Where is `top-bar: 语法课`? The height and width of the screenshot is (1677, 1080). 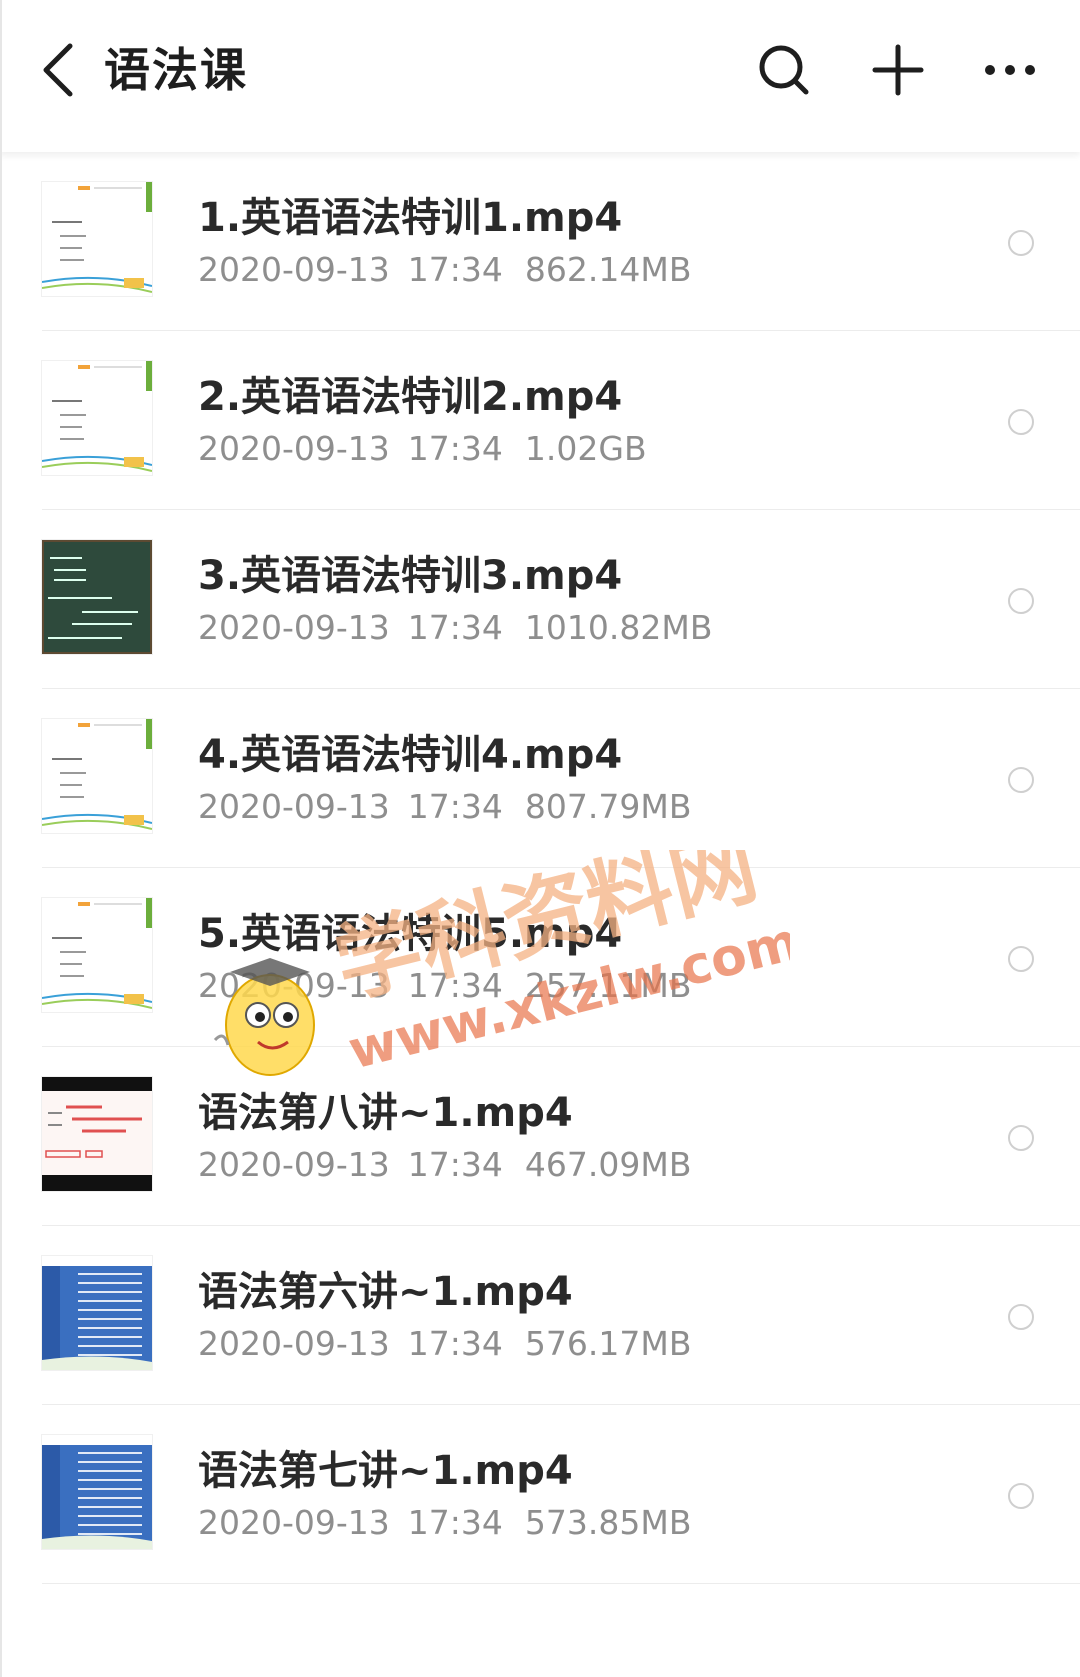 top-bar: 语法课 is located at coordinates (540, 76).